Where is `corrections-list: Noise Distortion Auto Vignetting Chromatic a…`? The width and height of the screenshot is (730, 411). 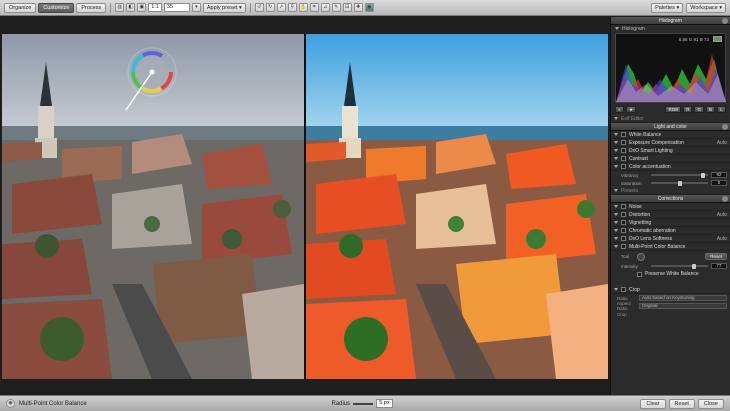
corrections-list: Noise Distortion Auto Vignetting Chromatic a… is located at coordinates (670, 227).